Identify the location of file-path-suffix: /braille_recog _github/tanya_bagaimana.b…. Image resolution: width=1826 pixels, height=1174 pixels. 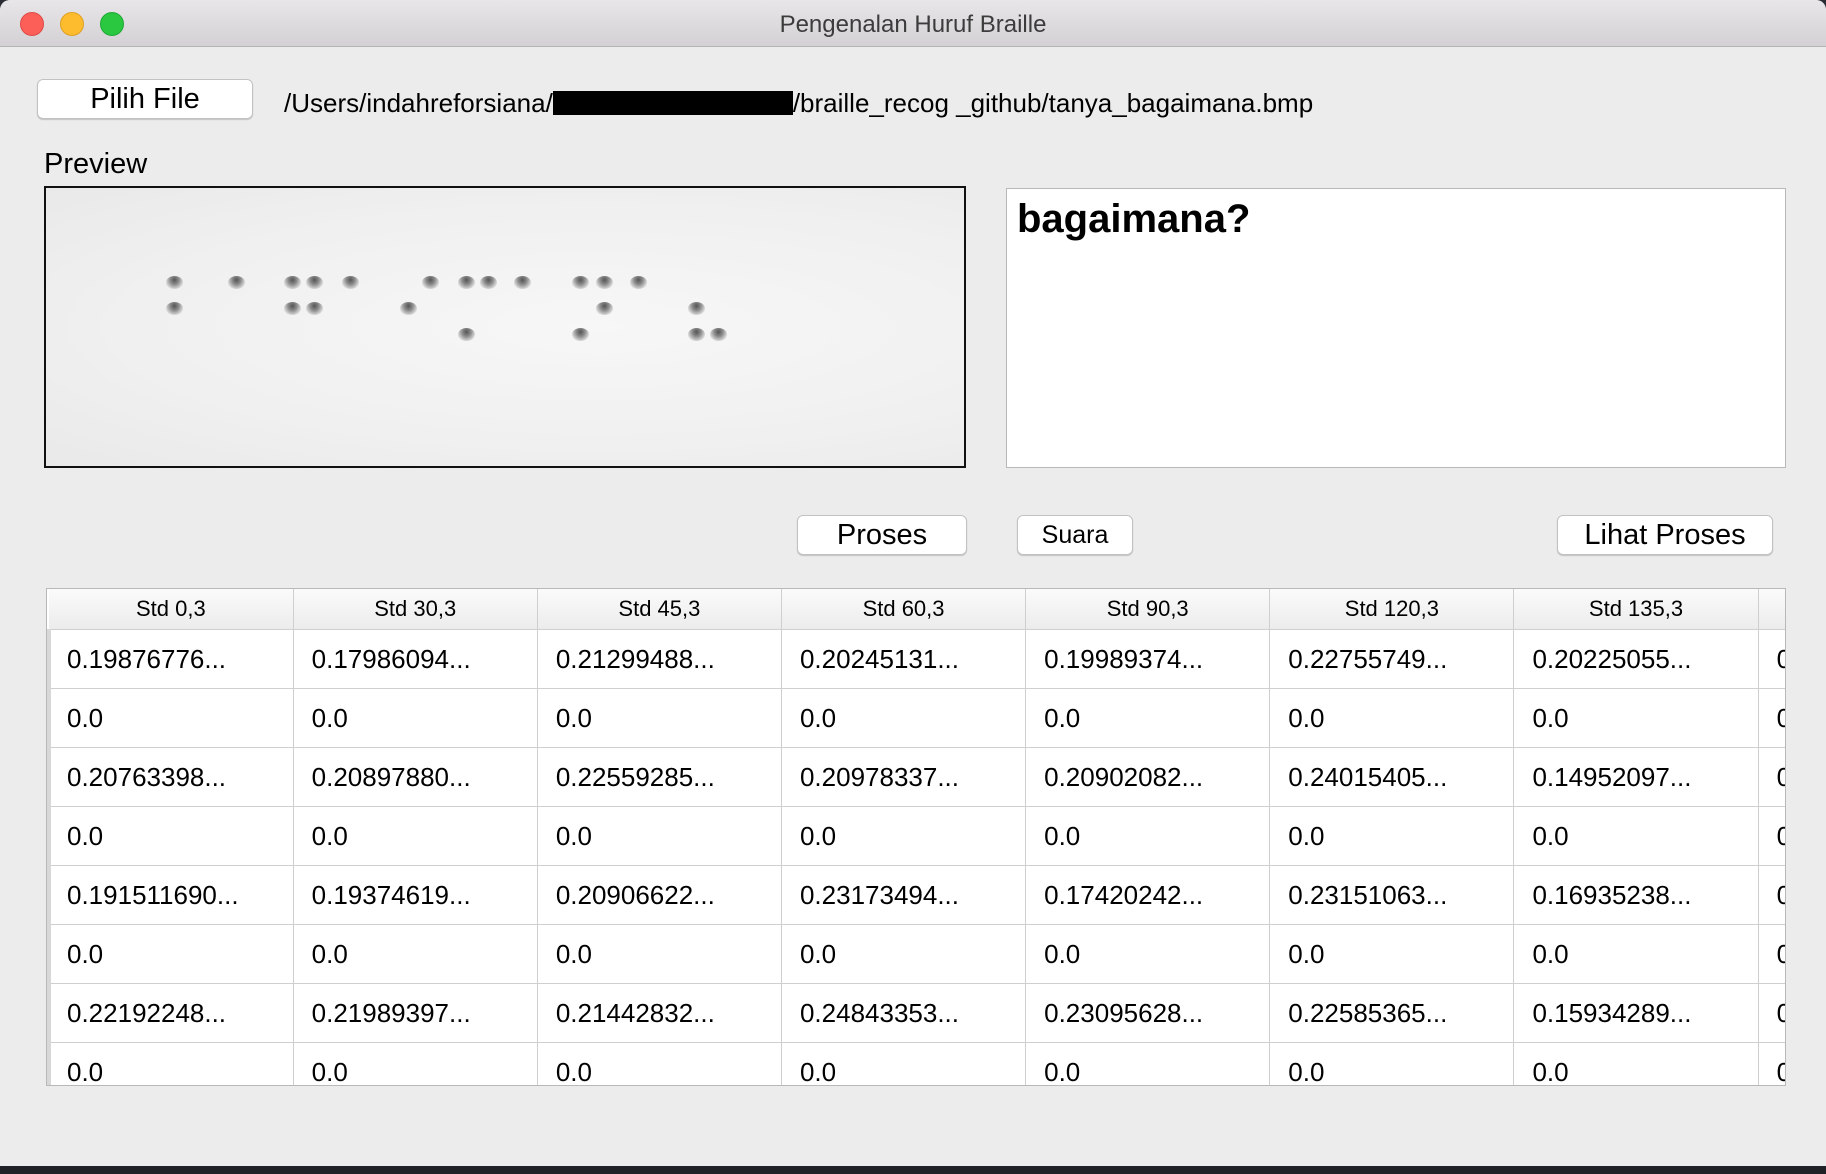
(1053, 103).